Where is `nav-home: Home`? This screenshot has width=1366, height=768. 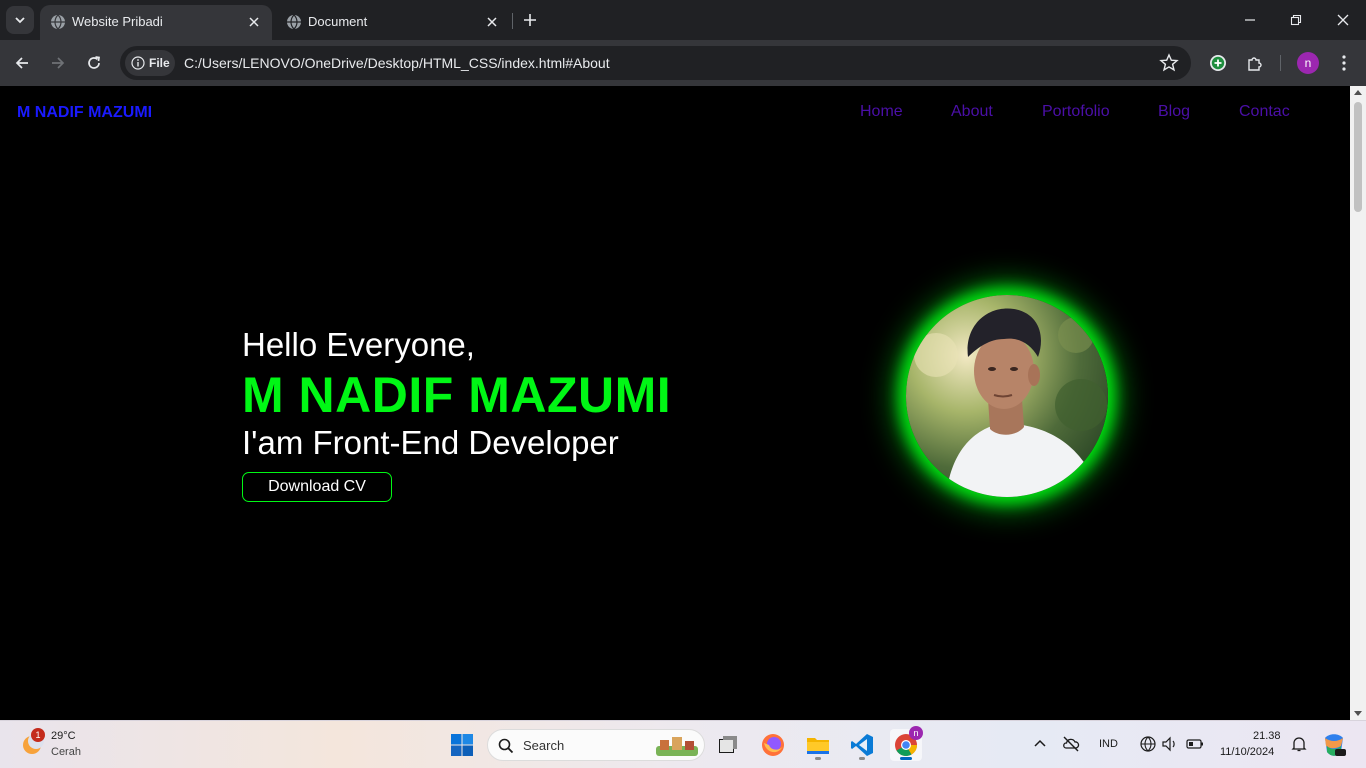
nav-home: Home is located at coordinates (881, 112).